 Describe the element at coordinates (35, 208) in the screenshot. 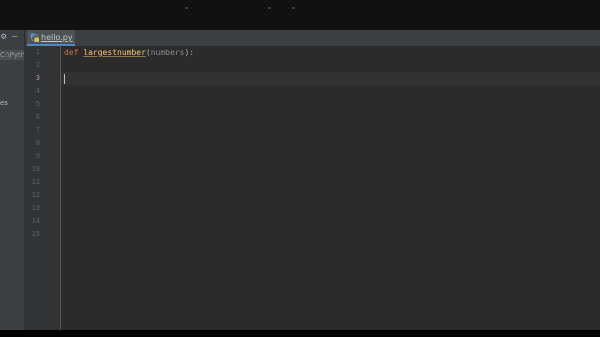

I see `line-number: 13` at that location.